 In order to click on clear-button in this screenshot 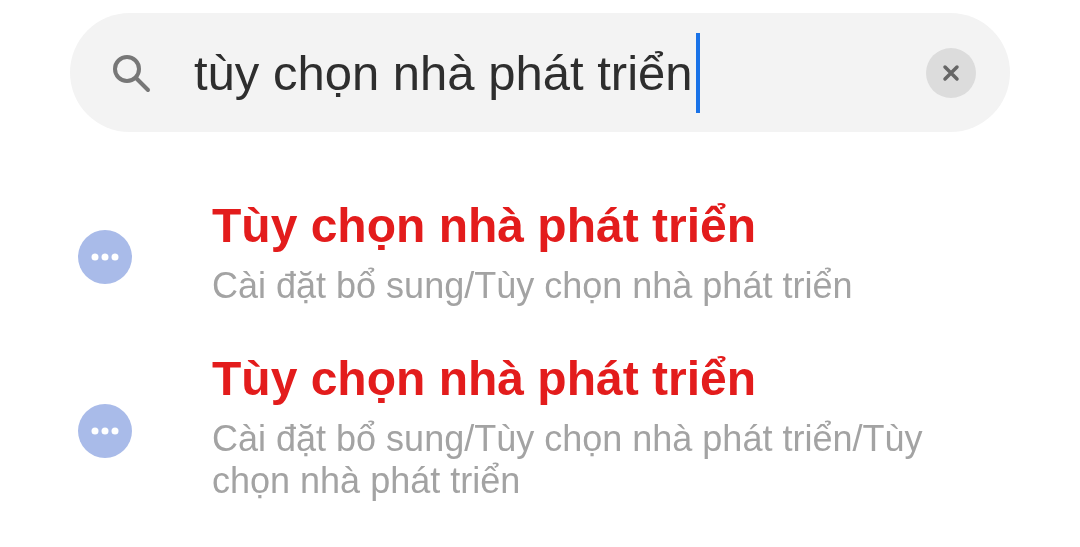, I will do `click(951, 72)`.